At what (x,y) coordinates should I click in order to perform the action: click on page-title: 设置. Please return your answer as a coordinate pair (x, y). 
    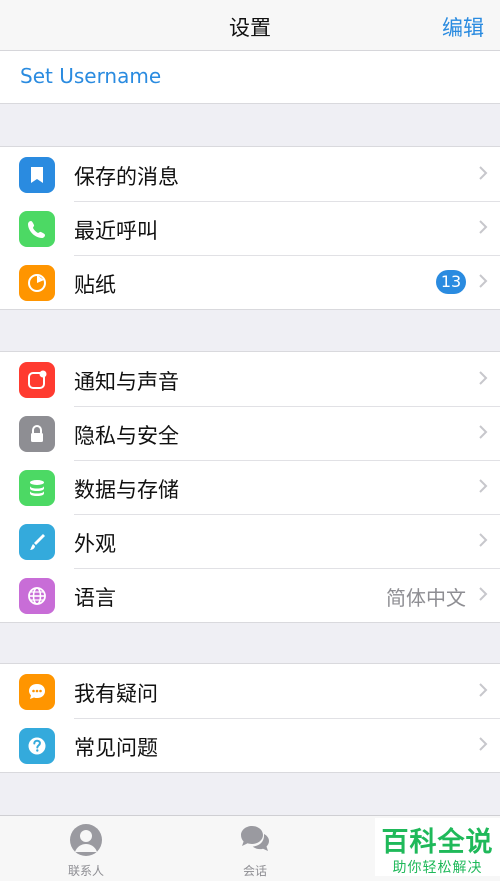
    Looking at the image, I should click on (250, 28).